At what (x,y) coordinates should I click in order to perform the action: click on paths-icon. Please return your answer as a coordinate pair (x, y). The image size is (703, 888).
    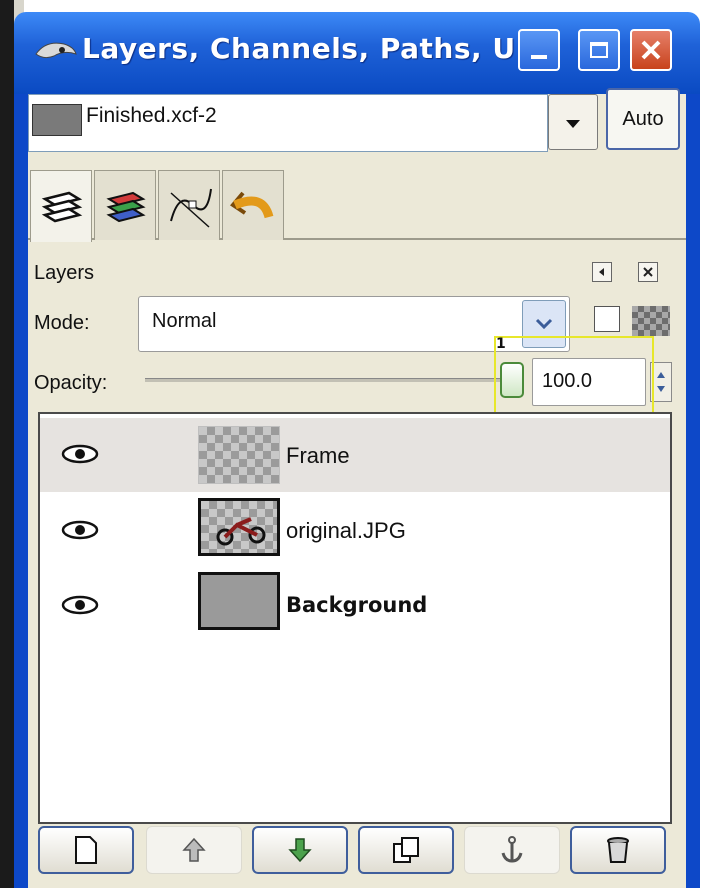
    Looking at the image, I should click on (191, 208).